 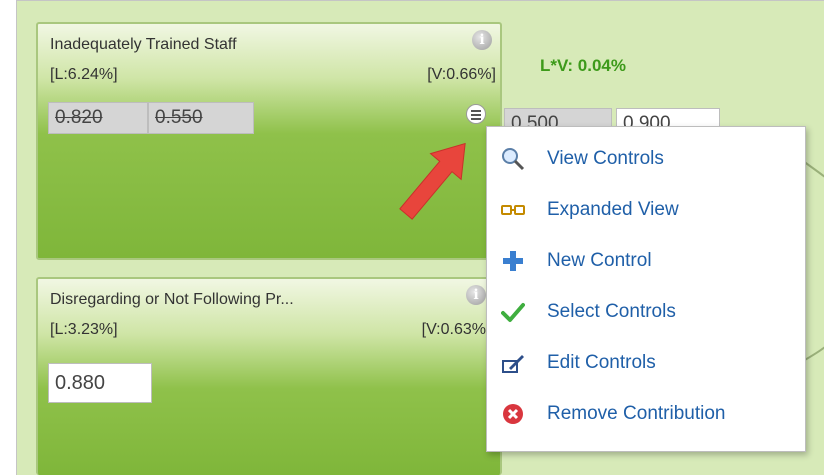 I want to click on likelihood-value: [L:3.23%], so click(x=84, y=329).